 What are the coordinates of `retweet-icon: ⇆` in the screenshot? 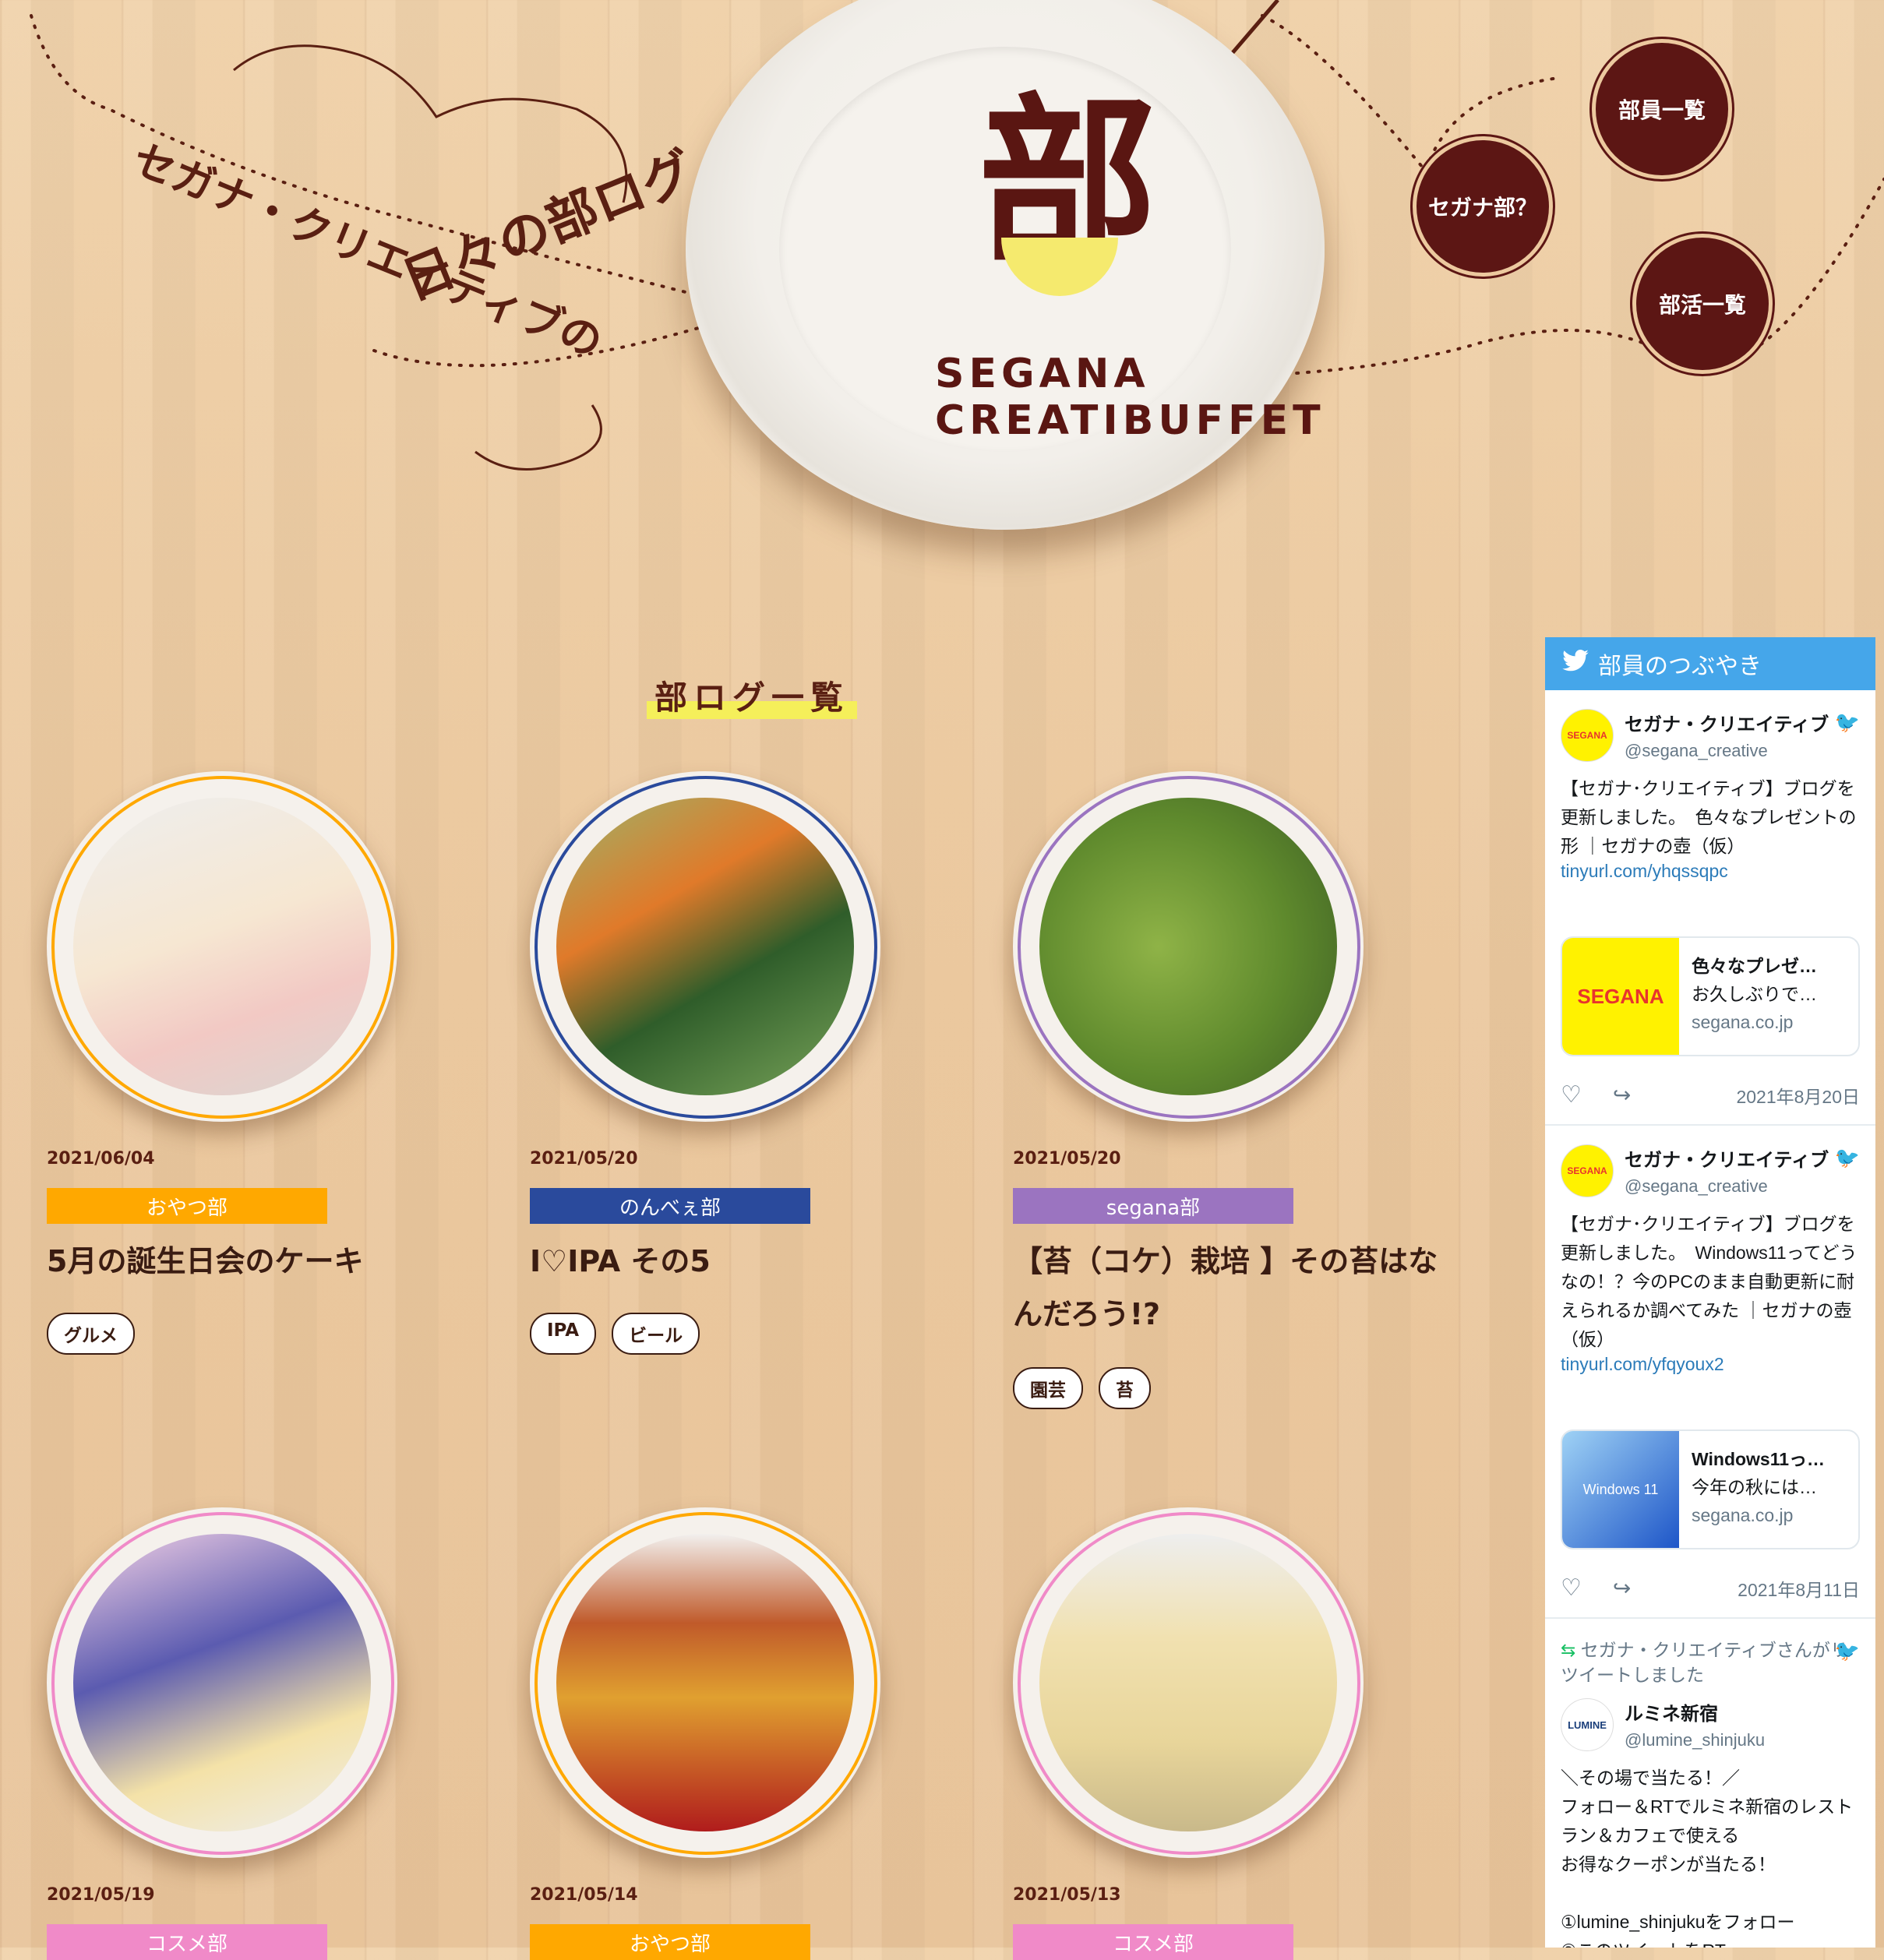 It's located at (1569, 1650).